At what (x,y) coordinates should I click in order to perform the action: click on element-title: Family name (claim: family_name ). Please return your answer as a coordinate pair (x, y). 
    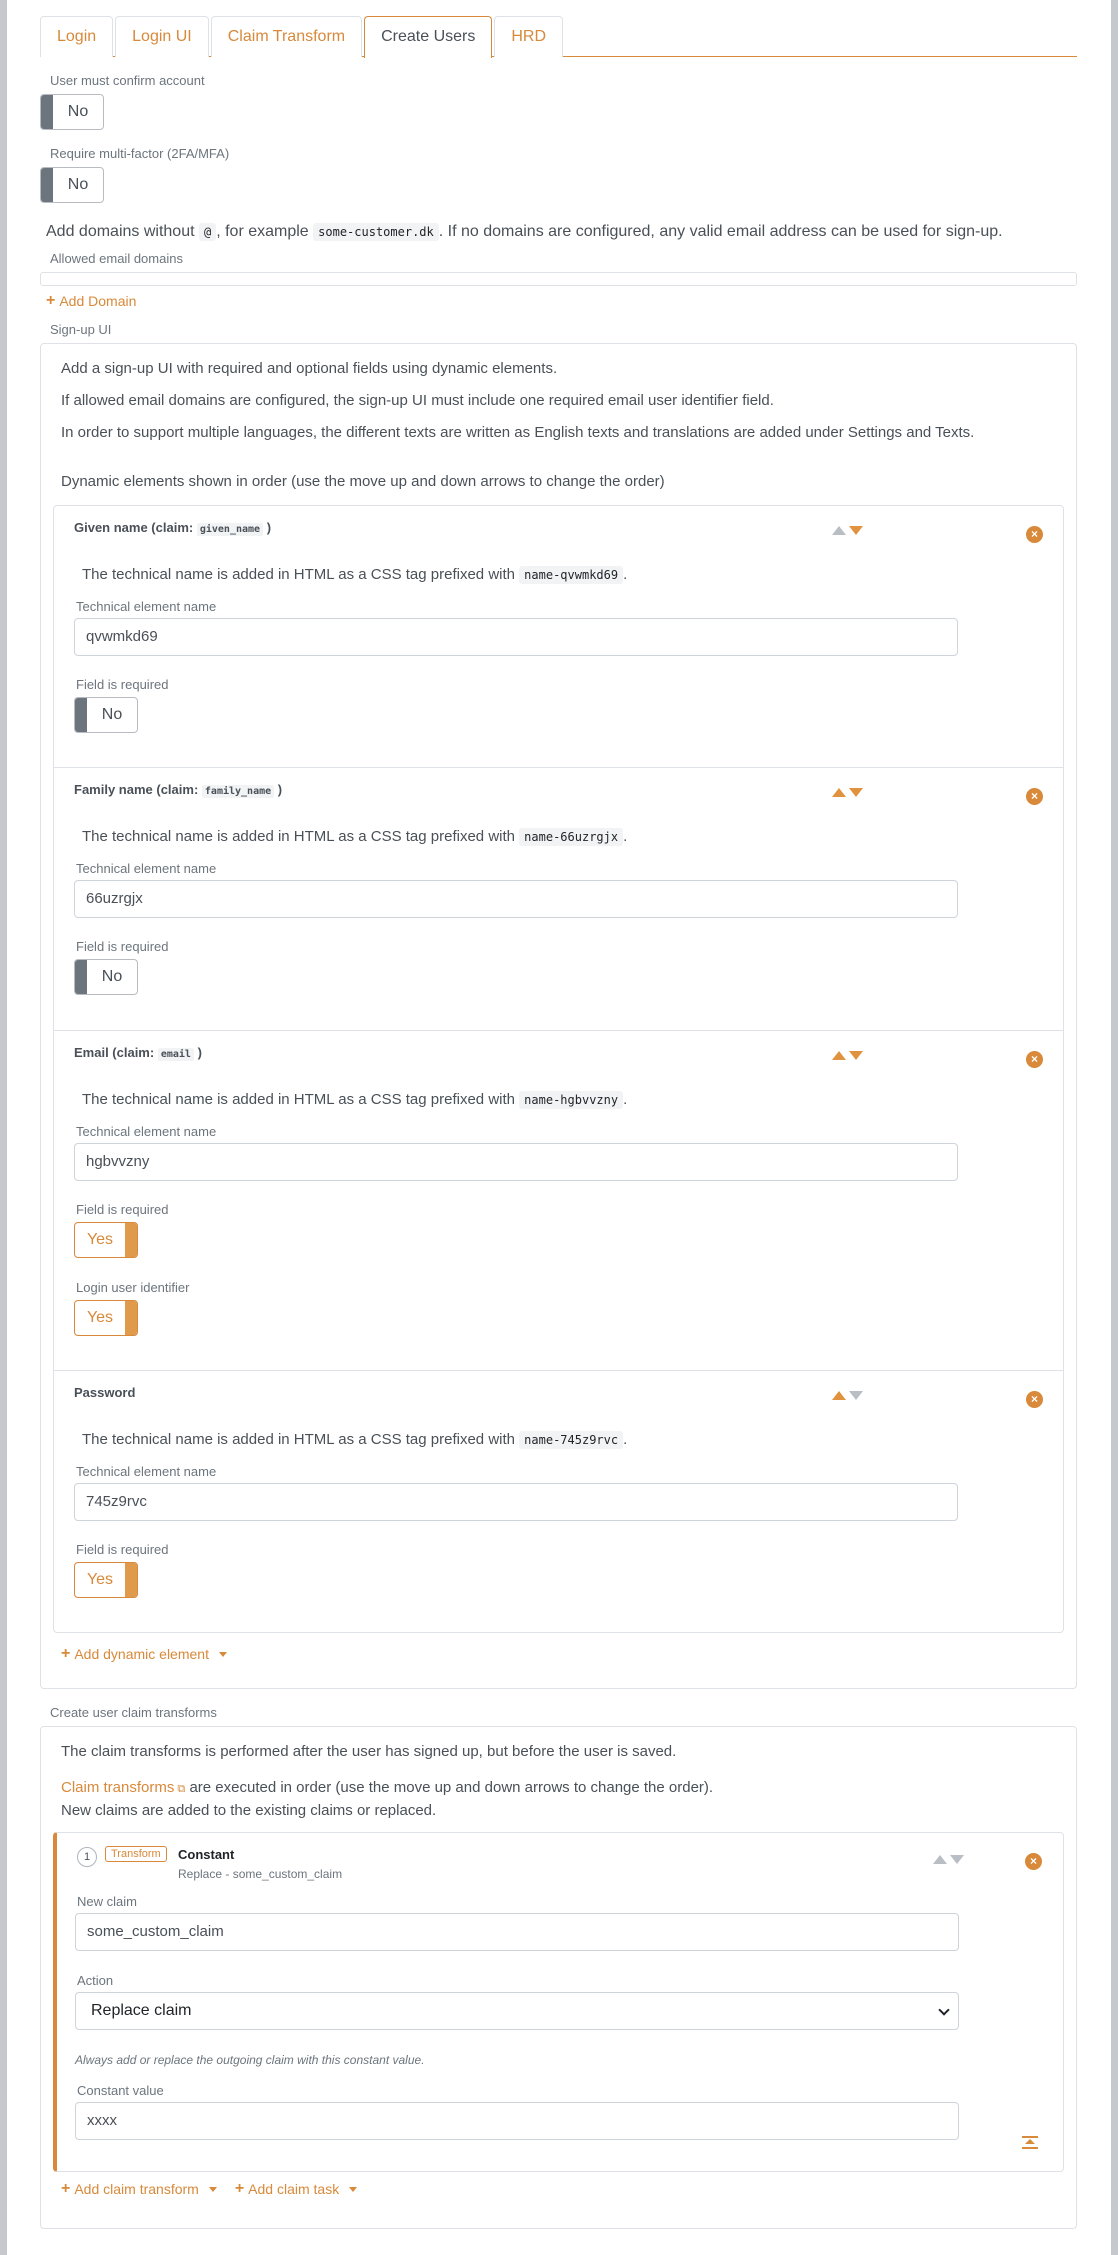
    Looking at the image, I should click on (178, 790).